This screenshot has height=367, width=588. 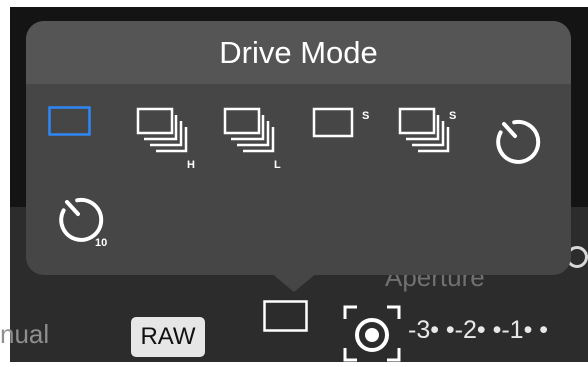 I want to click on option-single-silent: S, so click(x=343, y=124).